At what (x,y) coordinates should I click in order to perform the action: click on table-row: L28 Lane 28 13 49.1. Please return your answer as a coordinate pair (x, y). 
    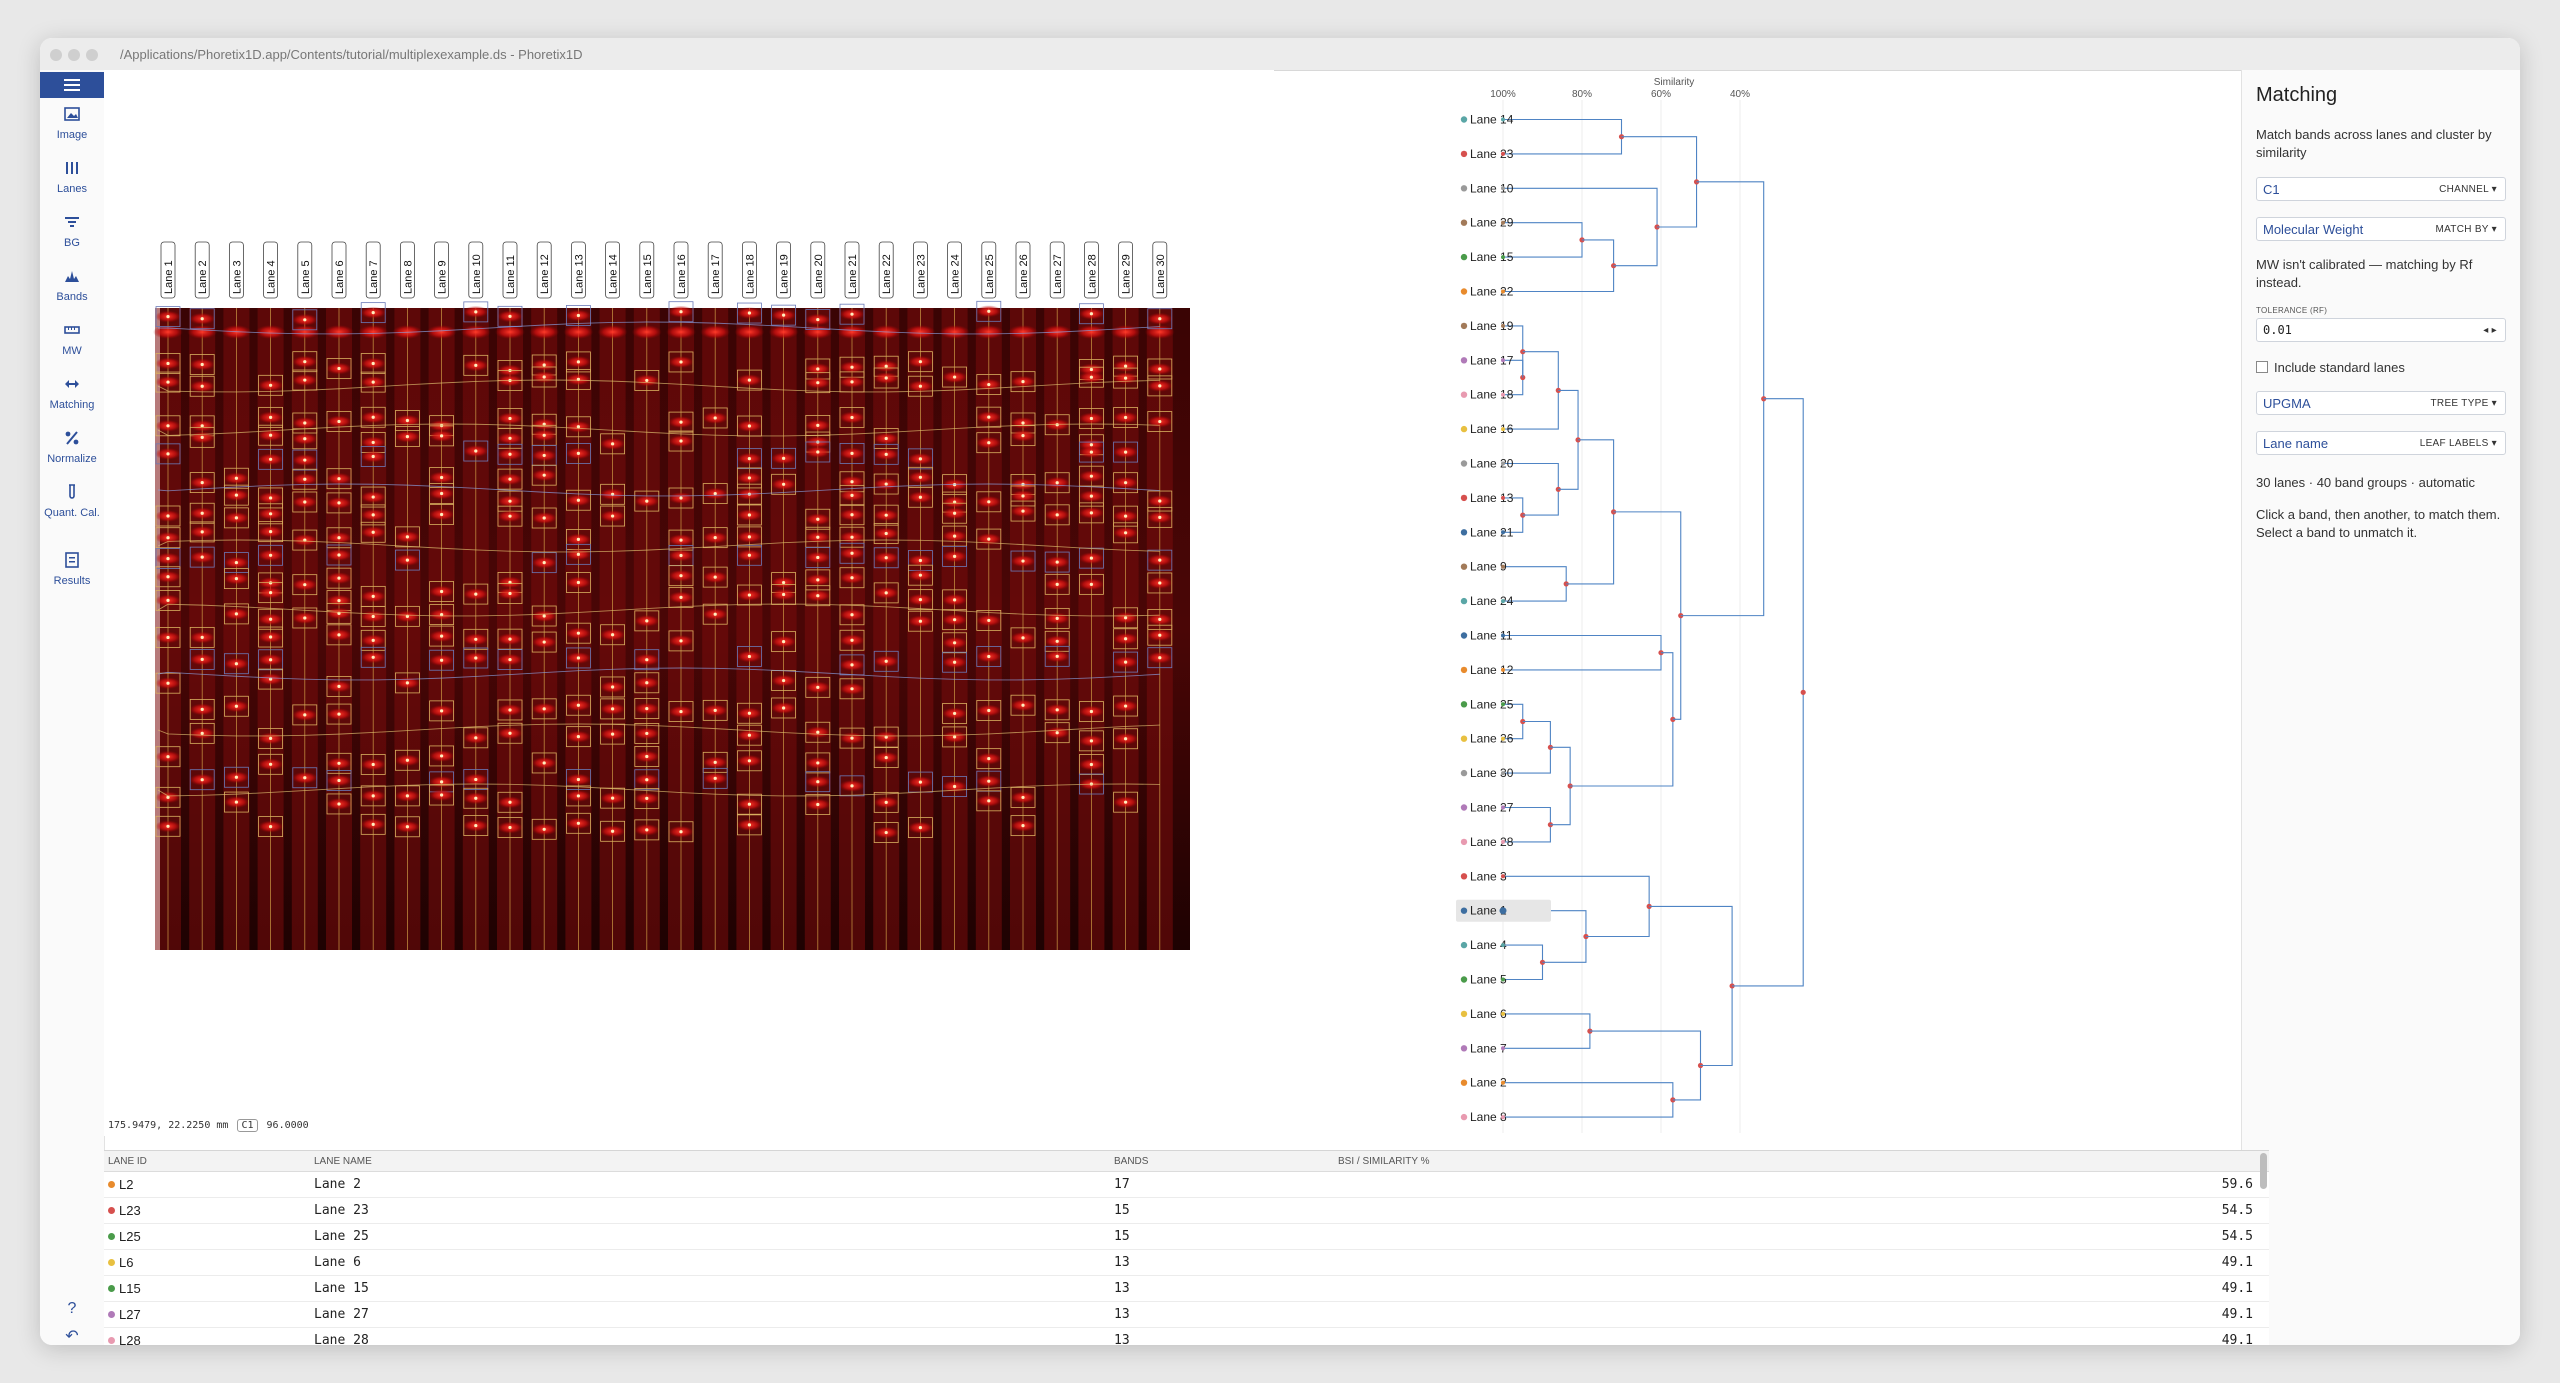
    Looking at the image, I should click on (1186, 1336).